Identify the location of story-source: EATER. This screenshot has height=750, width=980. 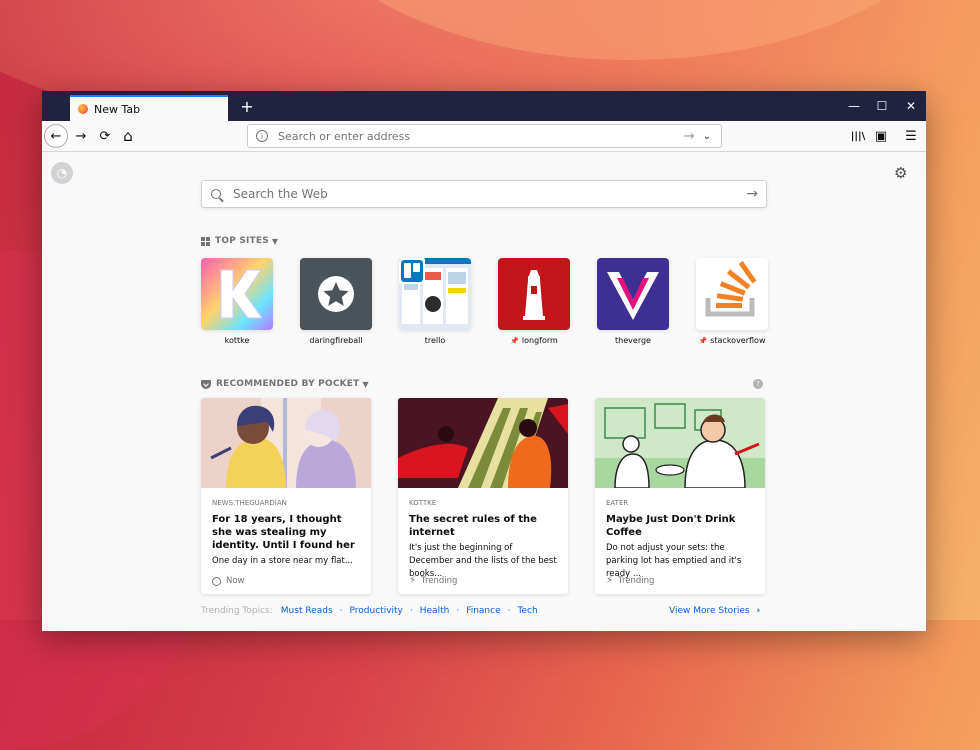
(617, 503).